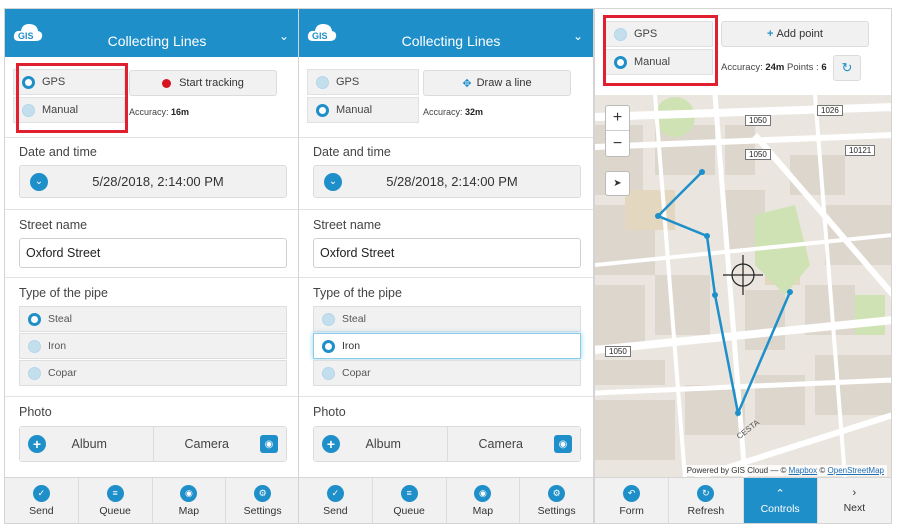 This screenshot has width=900, height=532. What do you see at coordinates (41, 510) in the screenshot?
I see `nav-label: Send` at bounding box center [41, 510].